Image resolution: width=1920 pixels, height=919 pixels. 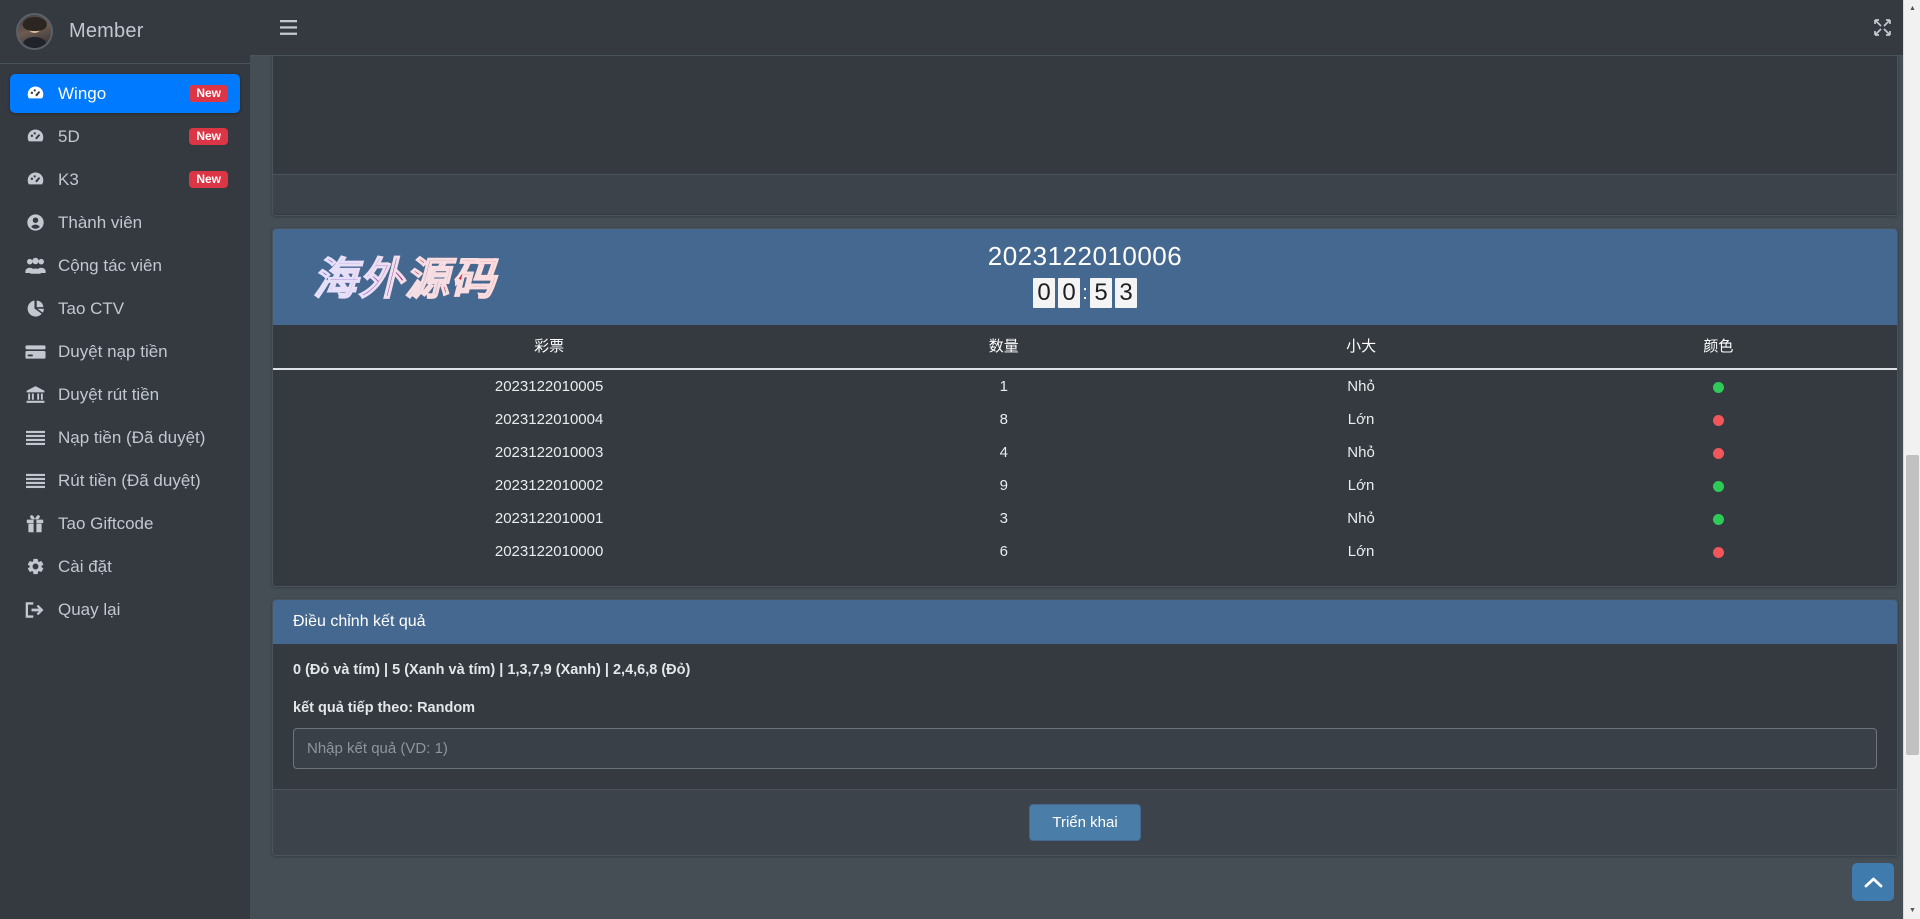 I want to click on credit-card-icon, so click(x=35, y=352).